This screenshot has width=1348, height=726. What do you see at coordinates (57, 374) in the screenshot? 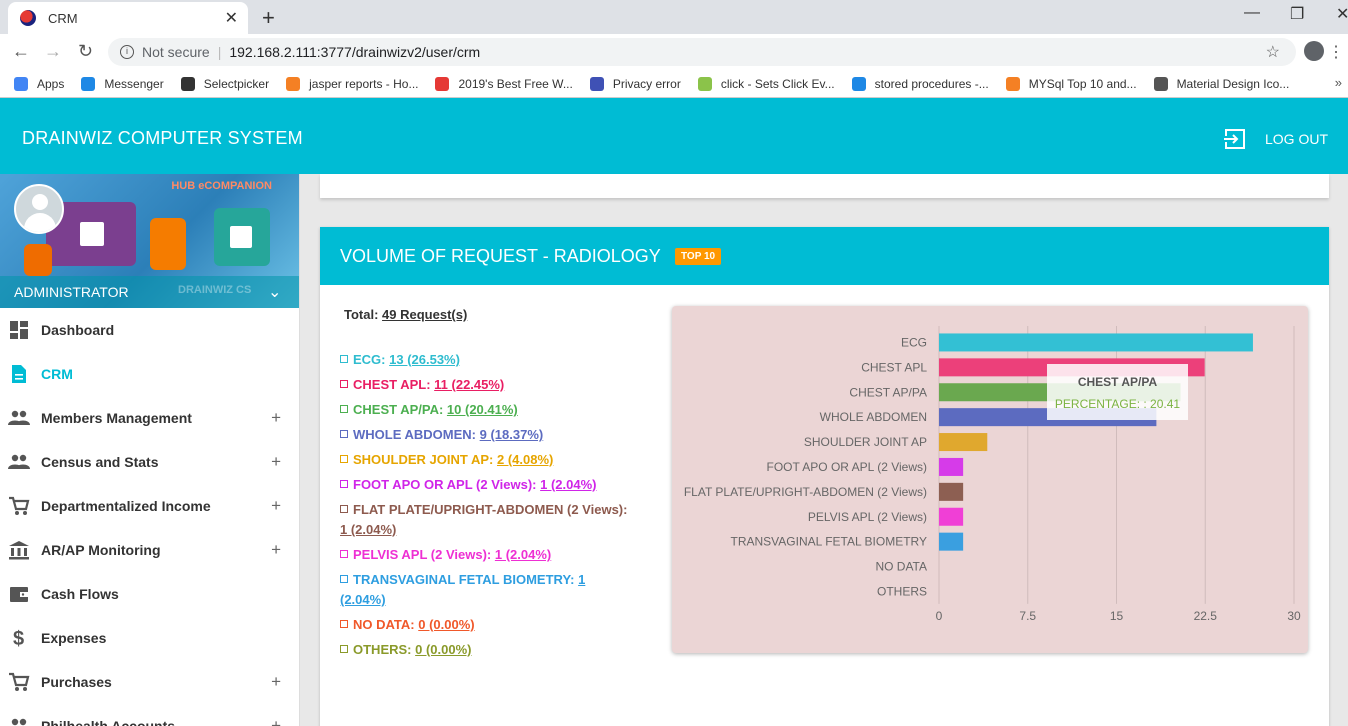
I see `sidebar-item-label: CRM` at bounding box center [57, 374].